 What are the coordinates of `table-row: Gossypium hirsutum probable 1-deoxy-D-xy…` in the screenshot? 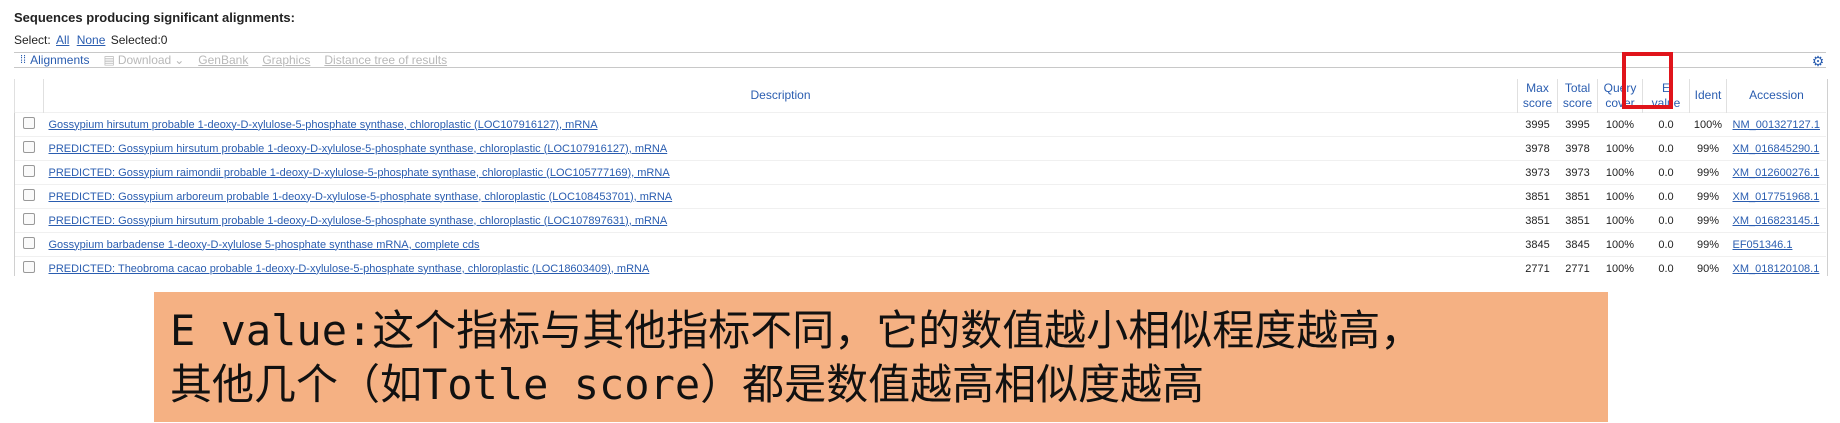 It's located at (920, 124).